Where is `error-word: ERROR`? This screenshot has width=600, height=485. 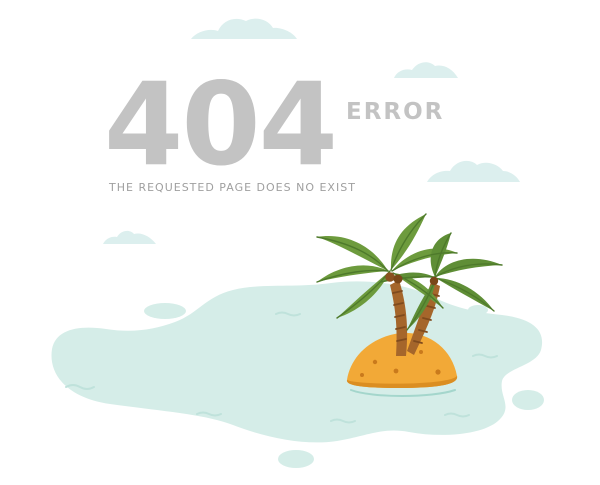 error-word: ERROR is located at coordinates (395, 112).